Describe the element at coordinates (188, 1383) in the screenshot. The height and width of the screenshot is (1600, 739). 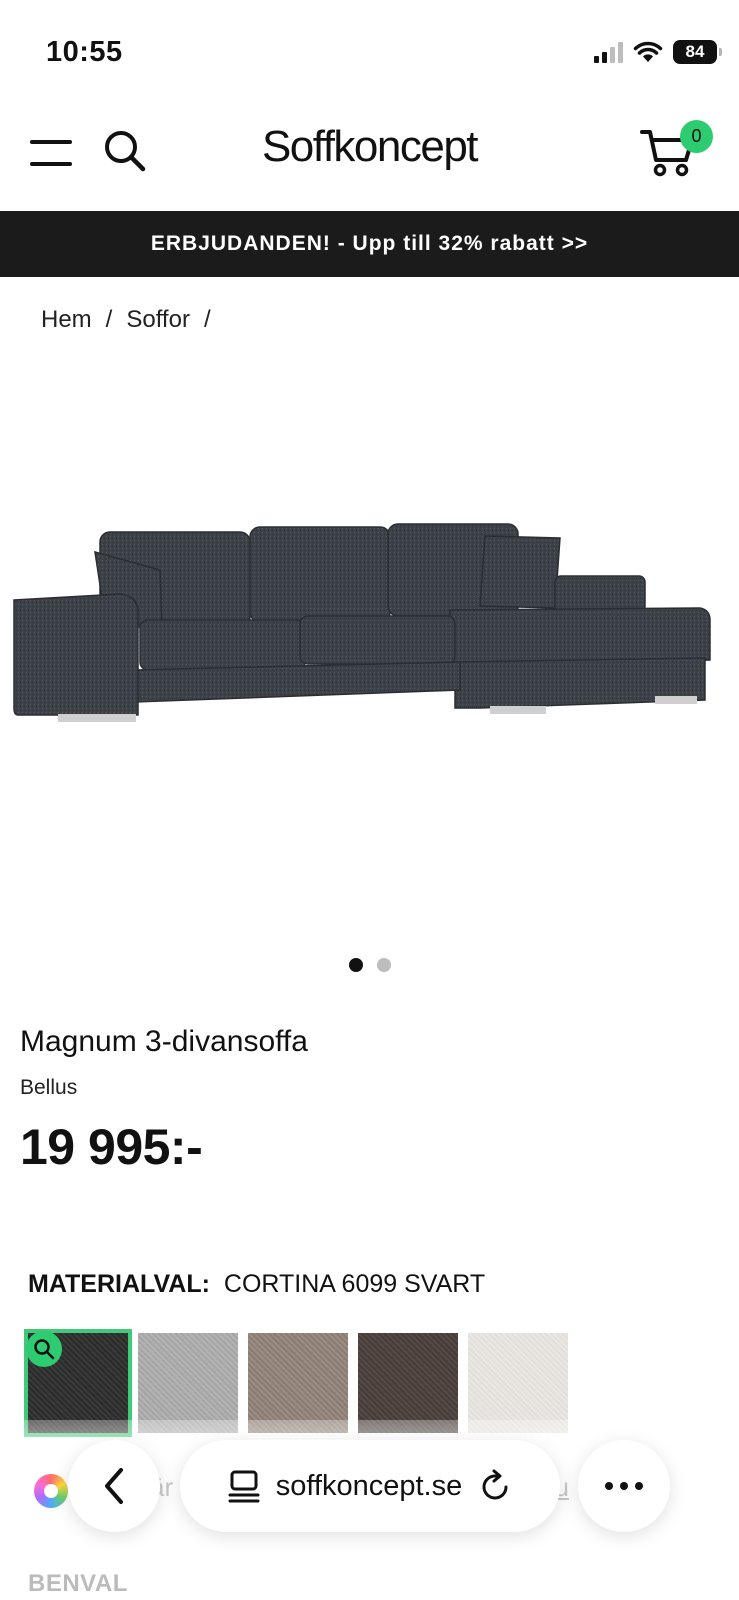
I see `swatch-ljusgra` at that location.